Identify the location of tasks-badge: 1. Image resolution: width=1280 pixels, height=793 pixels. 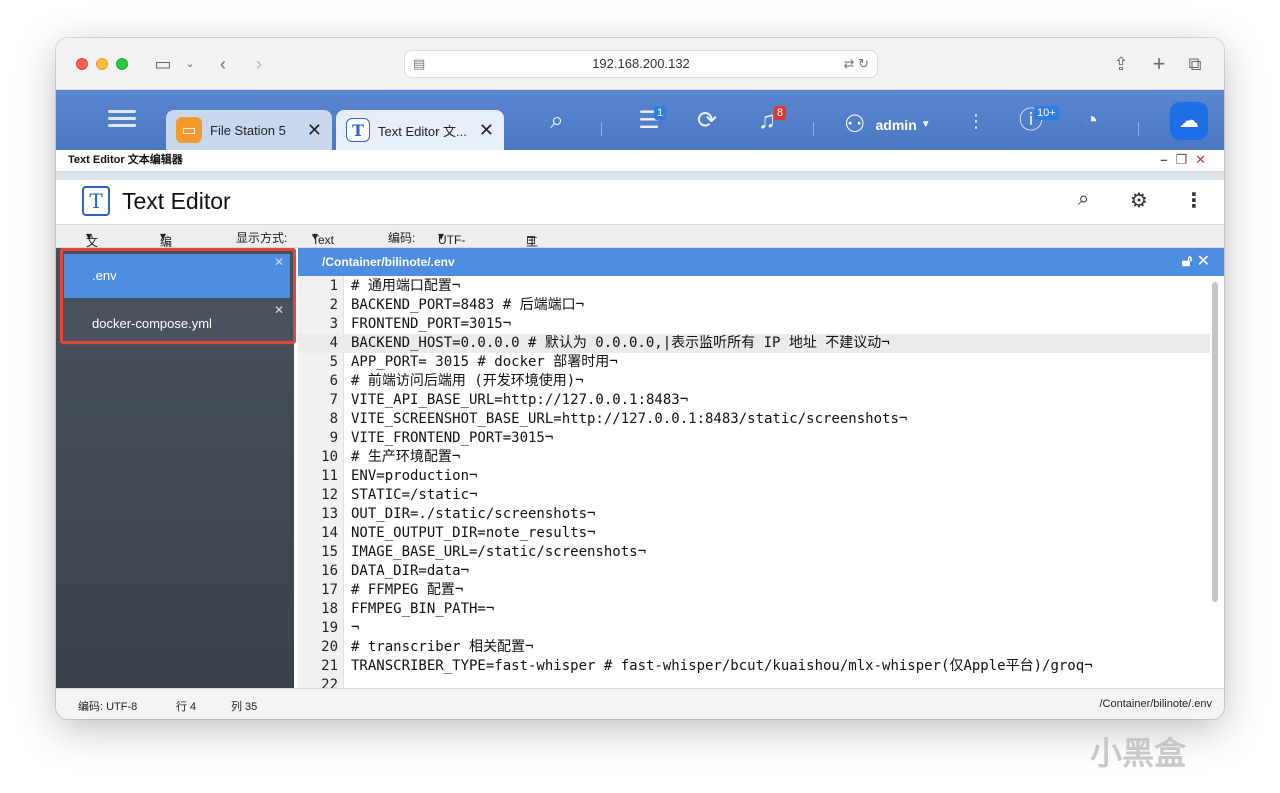
(660, 113).